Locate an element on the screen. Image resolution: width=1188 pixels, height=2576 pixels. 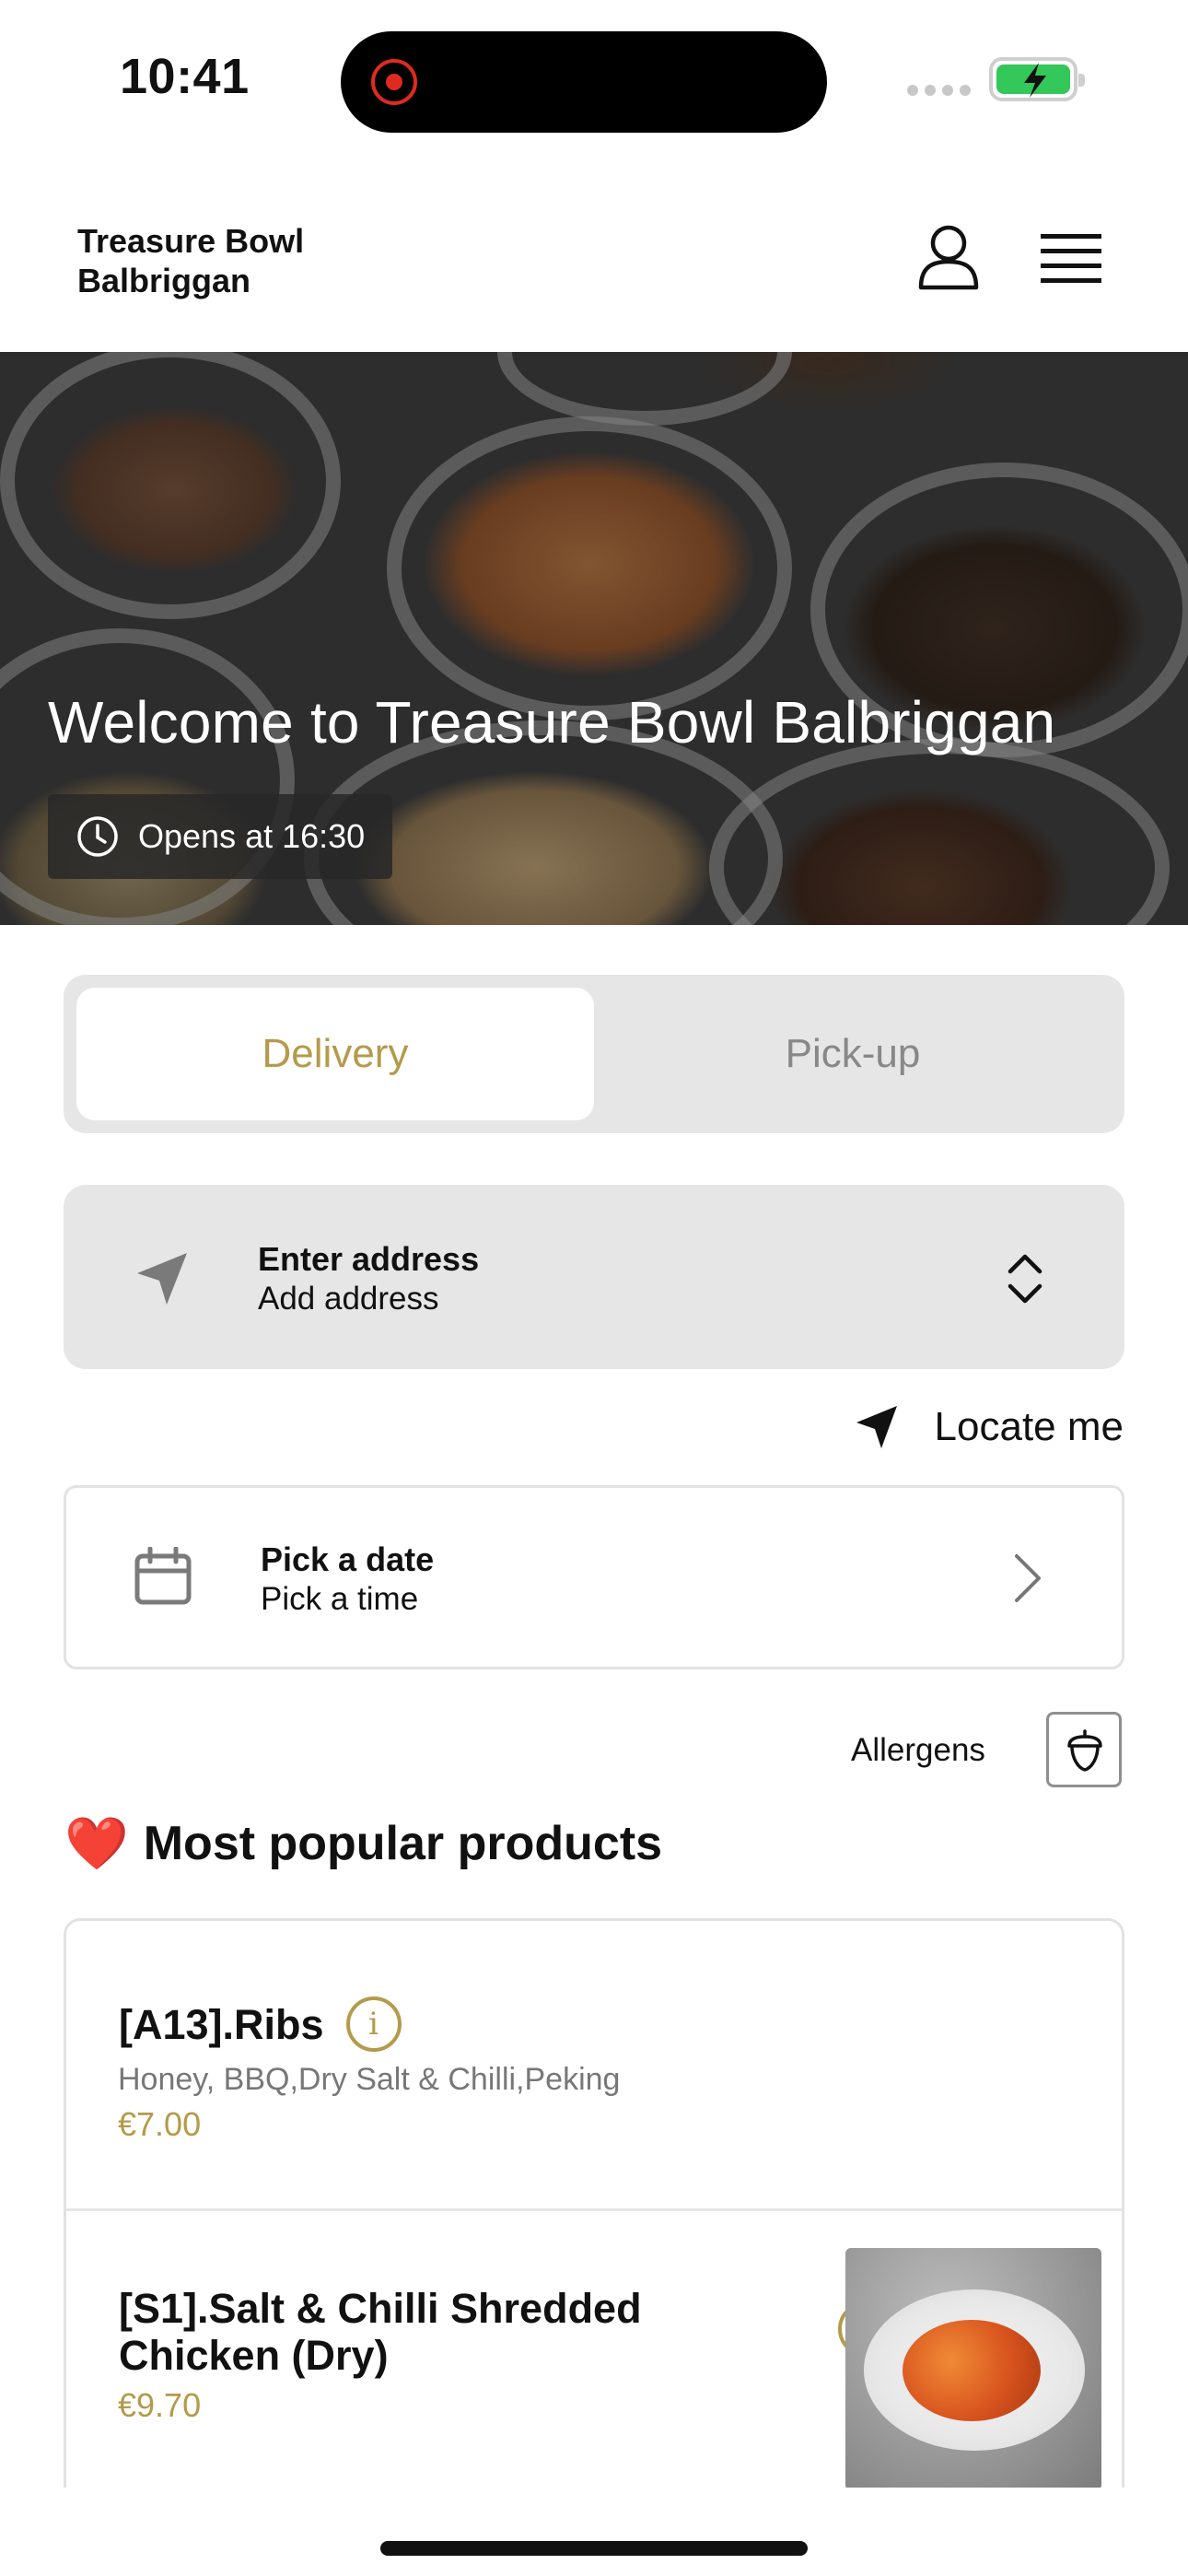
signal-icon is located at coordinates (939, 91).